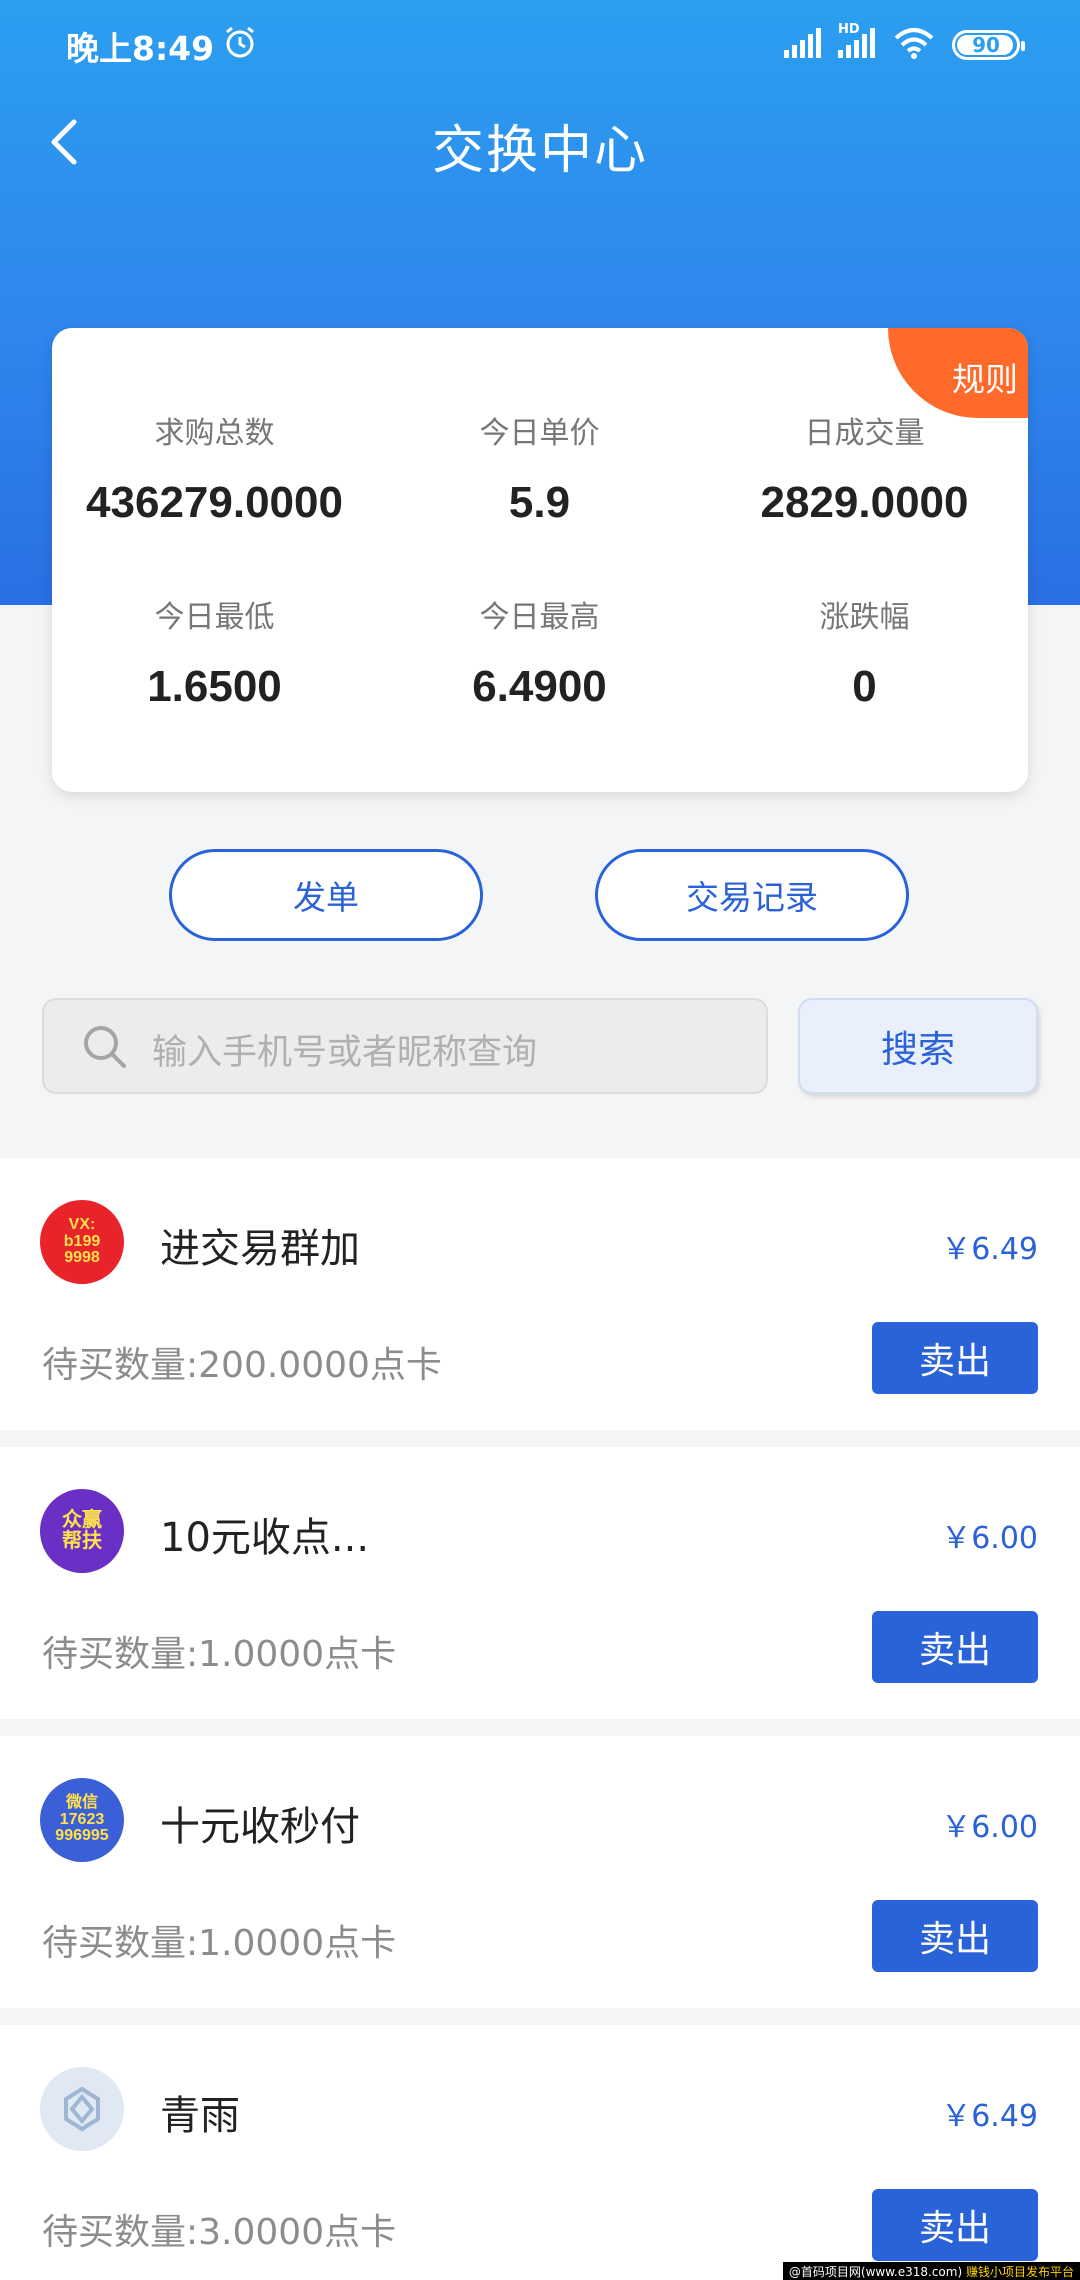 The image size is (1080, 2280). What do you see at coordinates (864, 617) in the screenshot?
I see `stat-label: 涨跌幅` at bounding box center [864, 617].